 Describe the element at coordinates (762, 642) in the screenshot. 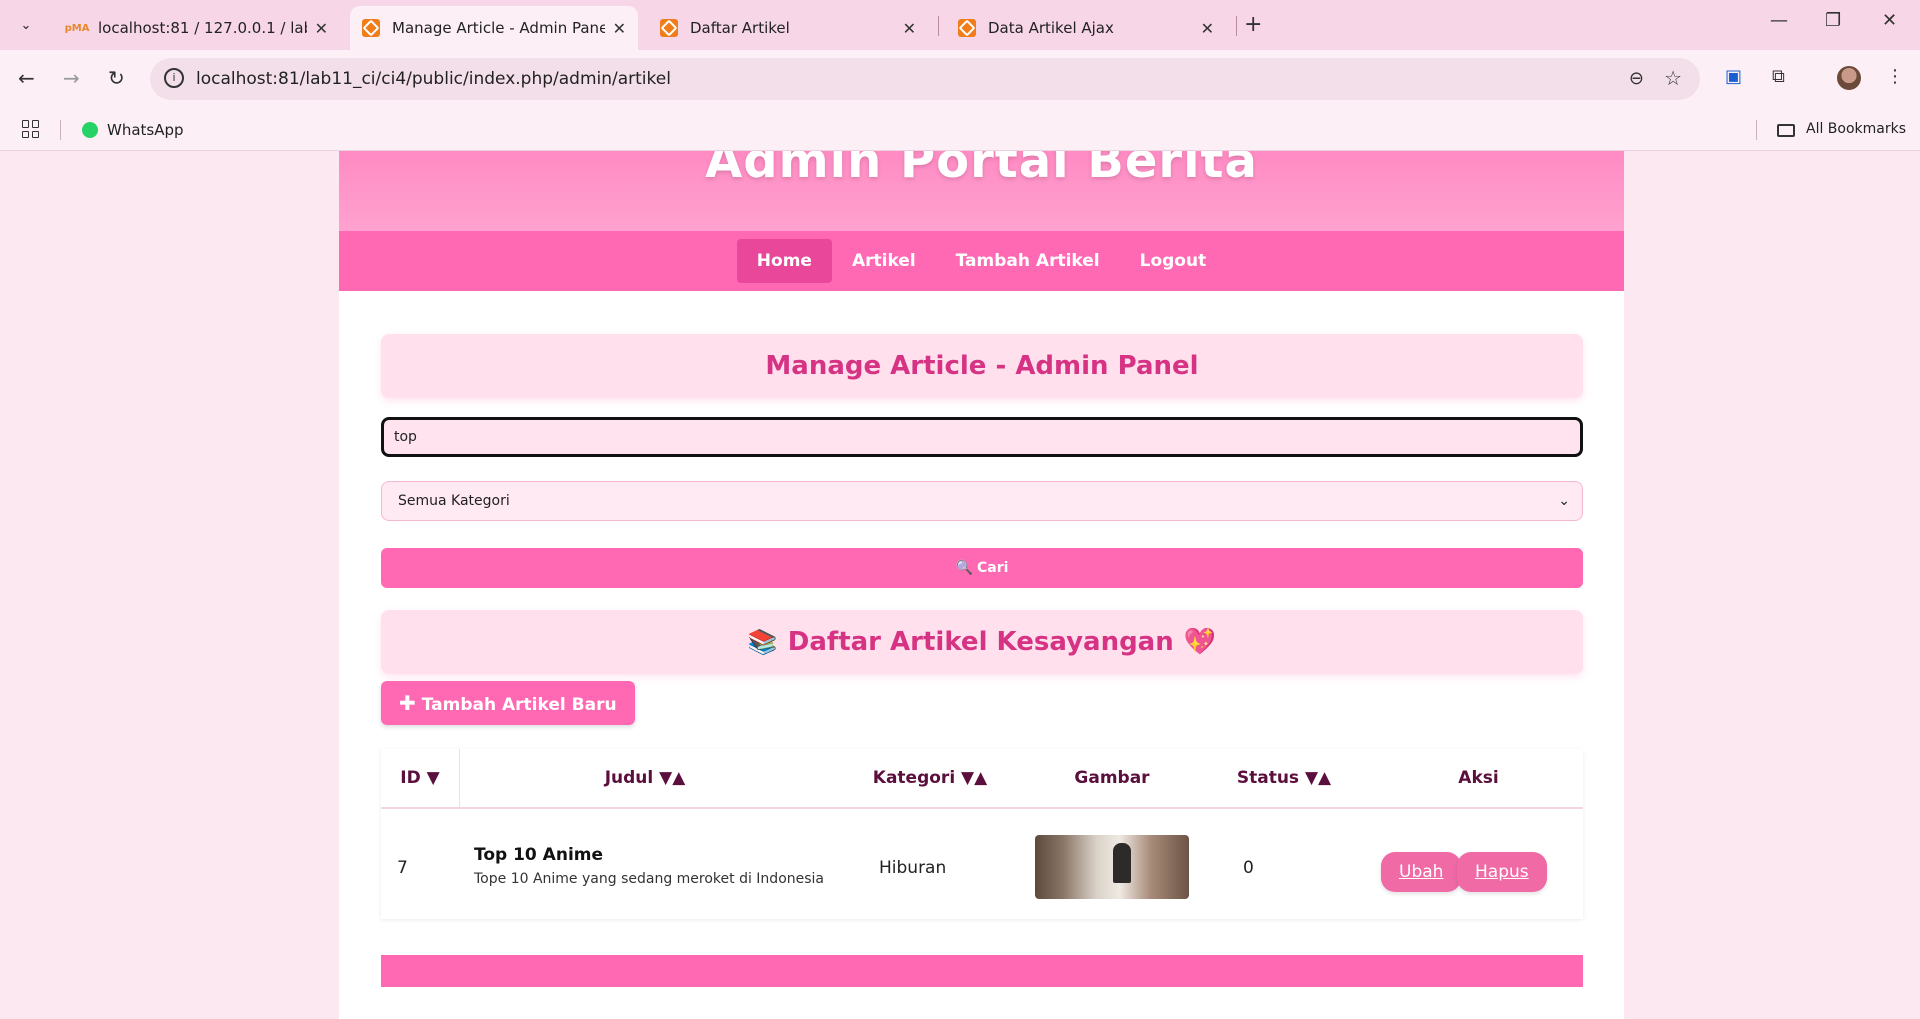

I see `books-icon: 📚` at that location.